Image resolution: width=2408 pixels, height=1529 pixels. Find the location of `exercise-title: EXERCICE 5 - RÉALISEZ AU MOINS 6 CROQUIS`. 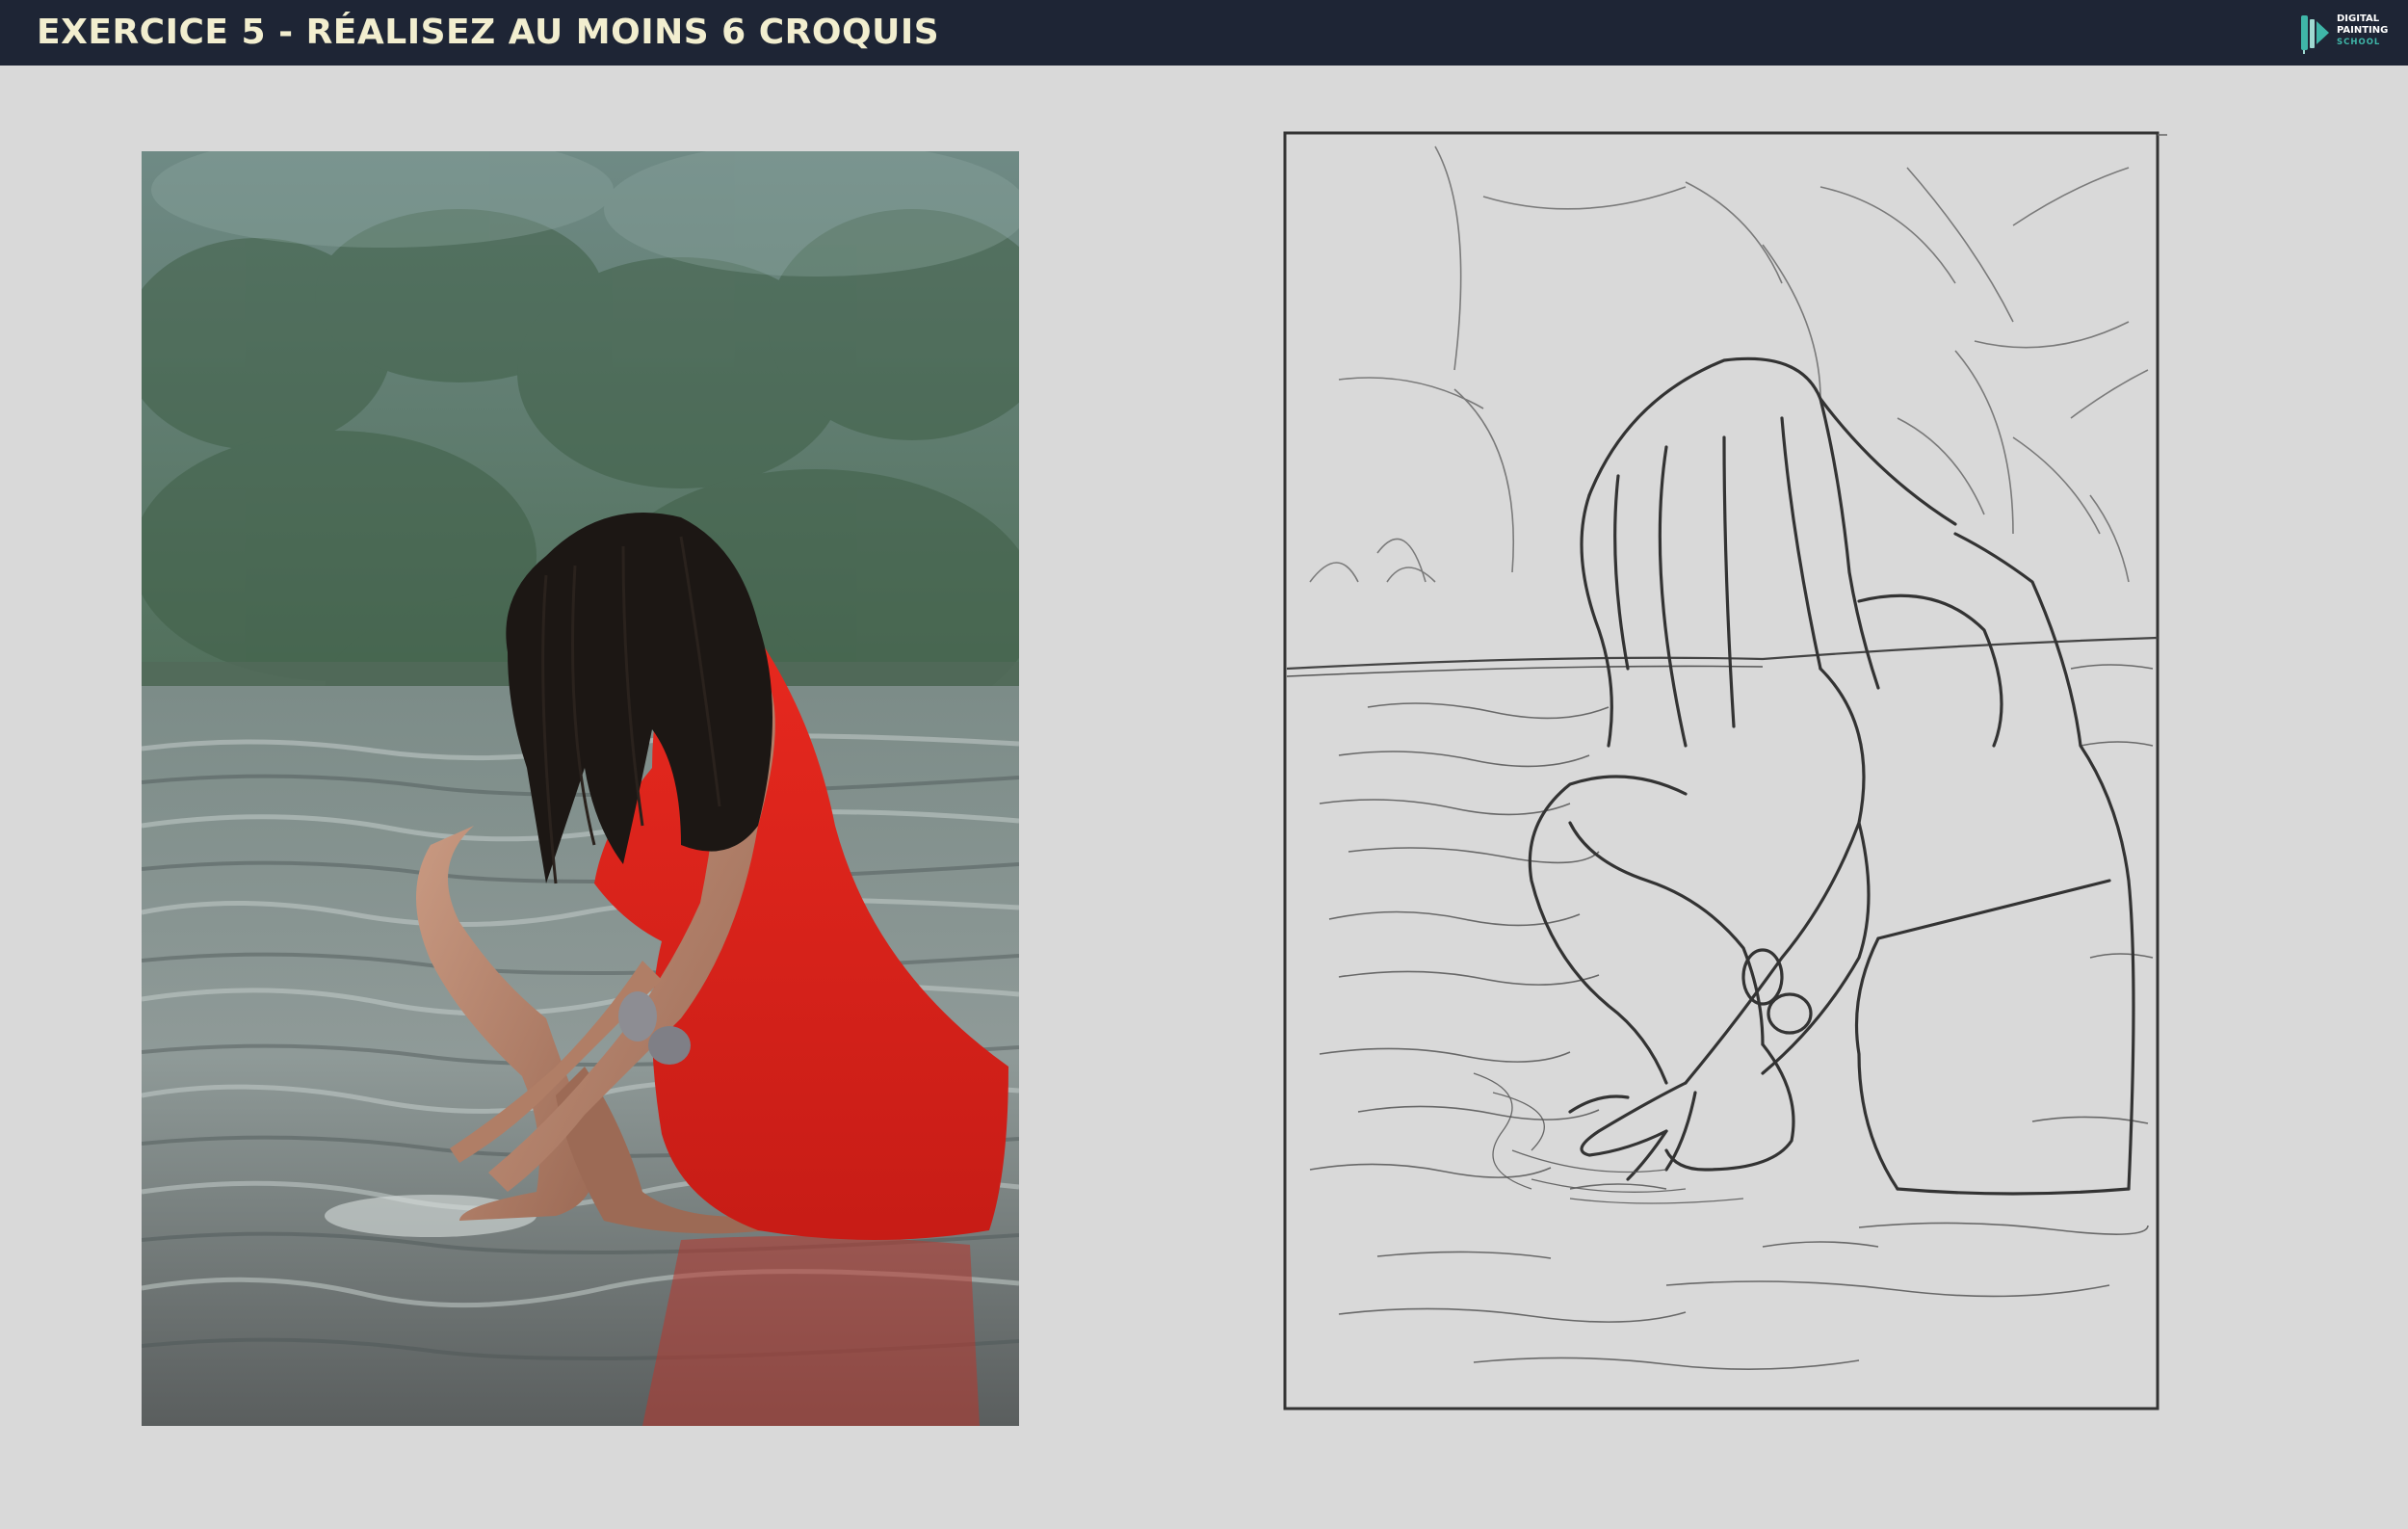

exercise-title: EXERCICE 5 - RÉALISEZ AU MOINS 6 CROQUIS is located at coordinates (488, 33).